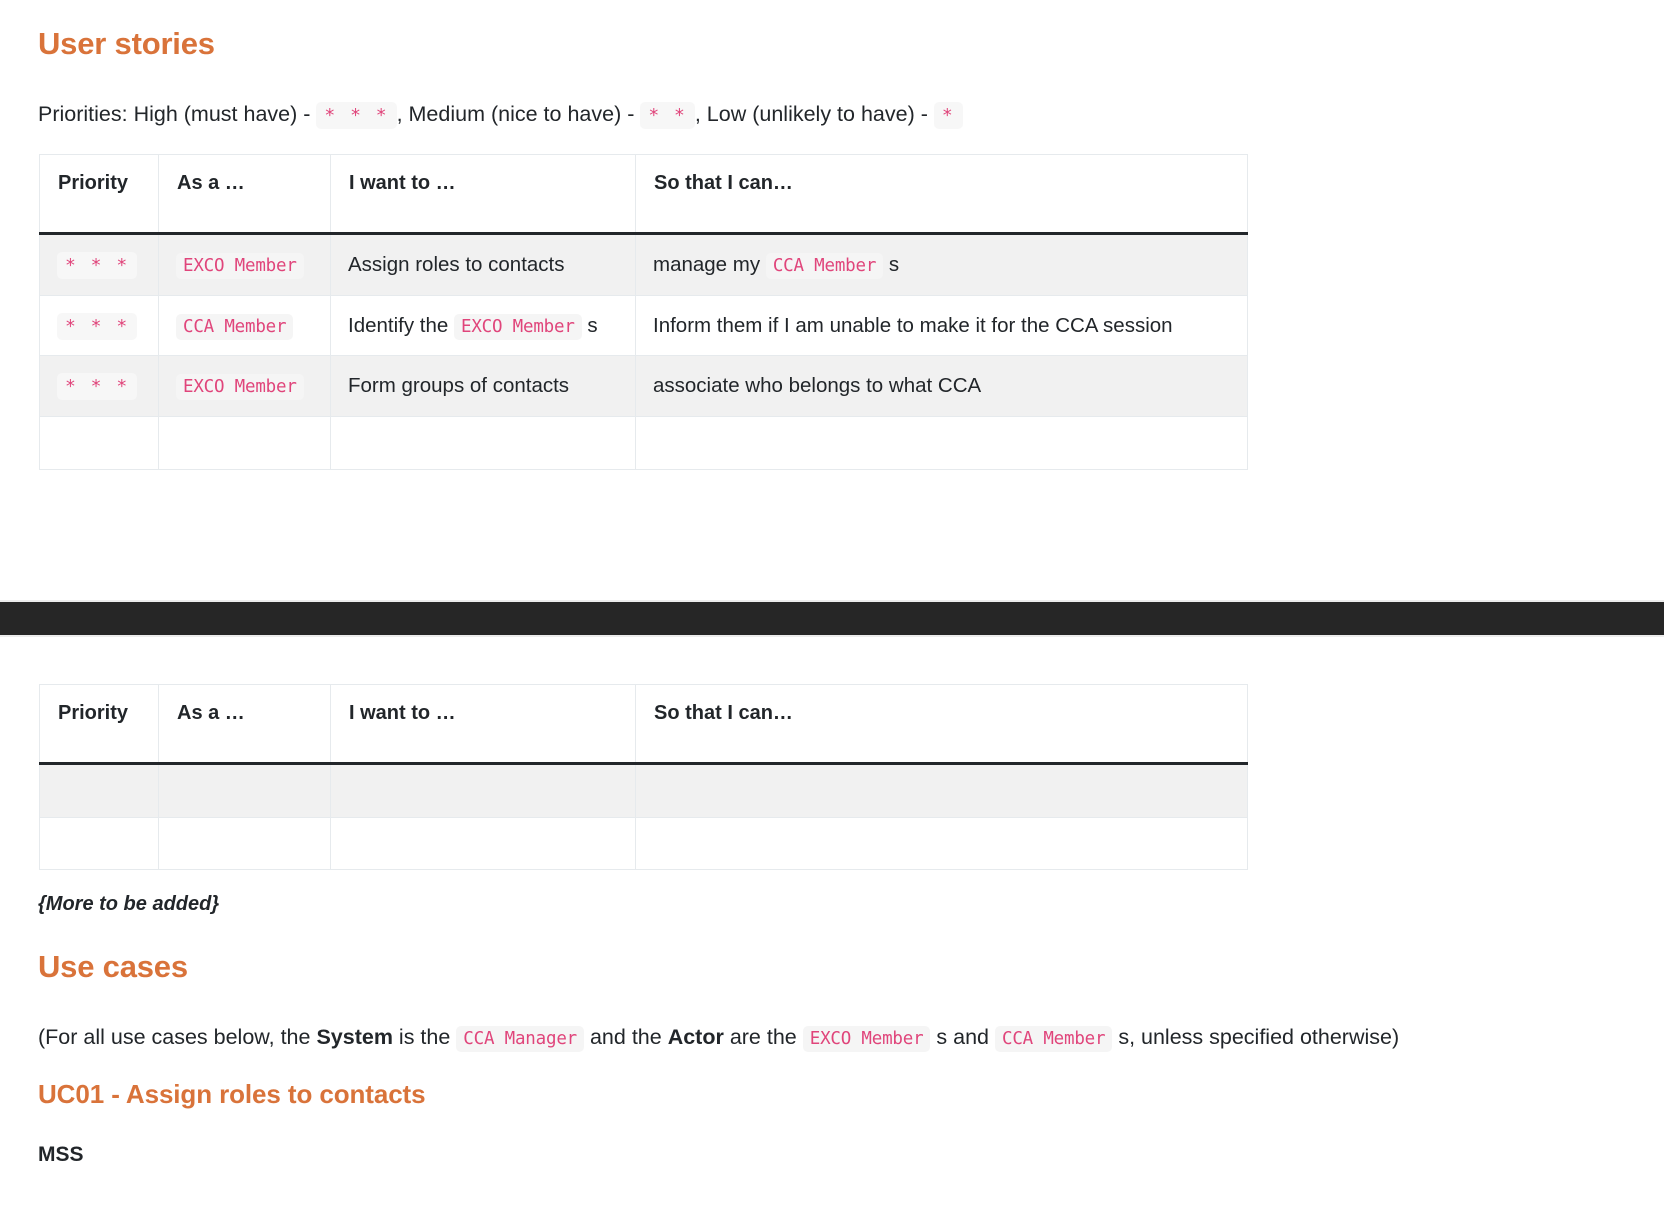  What do you see at coordinates (129, 904) in the screenshot?
I see `more-to-be-added-note: {More to be added}` at bounding box center [129, 904].